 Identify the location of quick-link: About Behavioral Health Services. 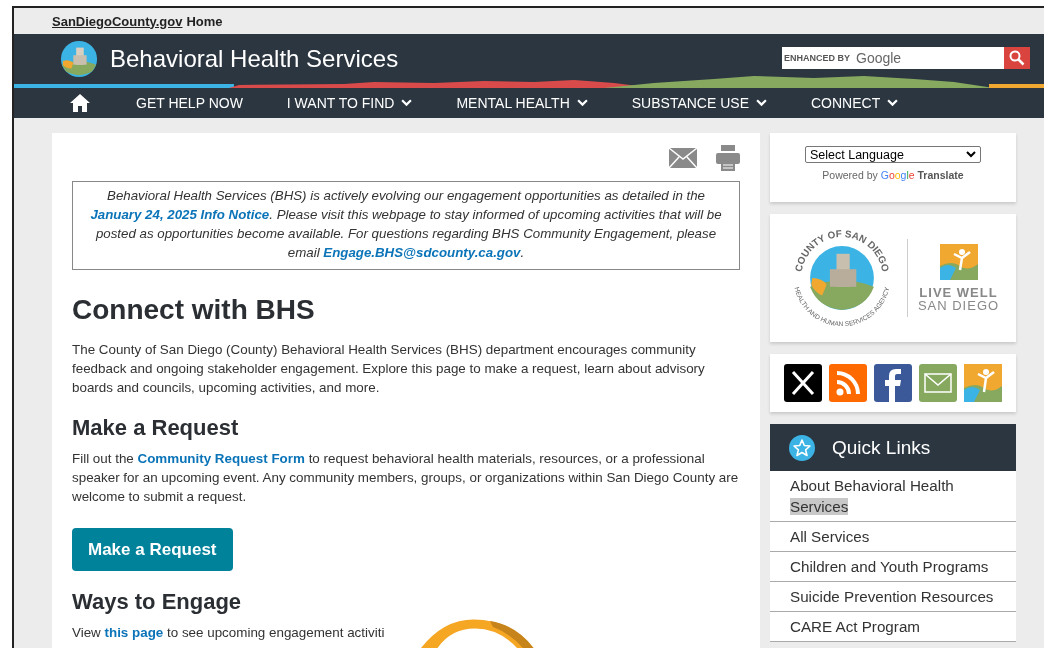
(893, 496).